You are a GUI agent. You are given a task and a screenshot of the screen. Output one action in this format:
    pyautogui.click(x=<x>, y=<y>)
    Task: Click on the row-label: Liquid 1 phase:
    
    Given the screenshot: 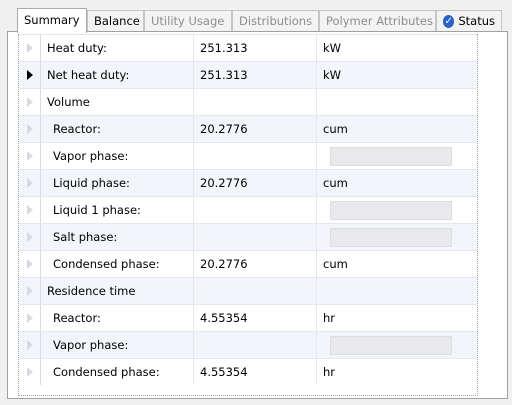 What is the action you would take?
    pyautogui.click(x=97, y=210)
    